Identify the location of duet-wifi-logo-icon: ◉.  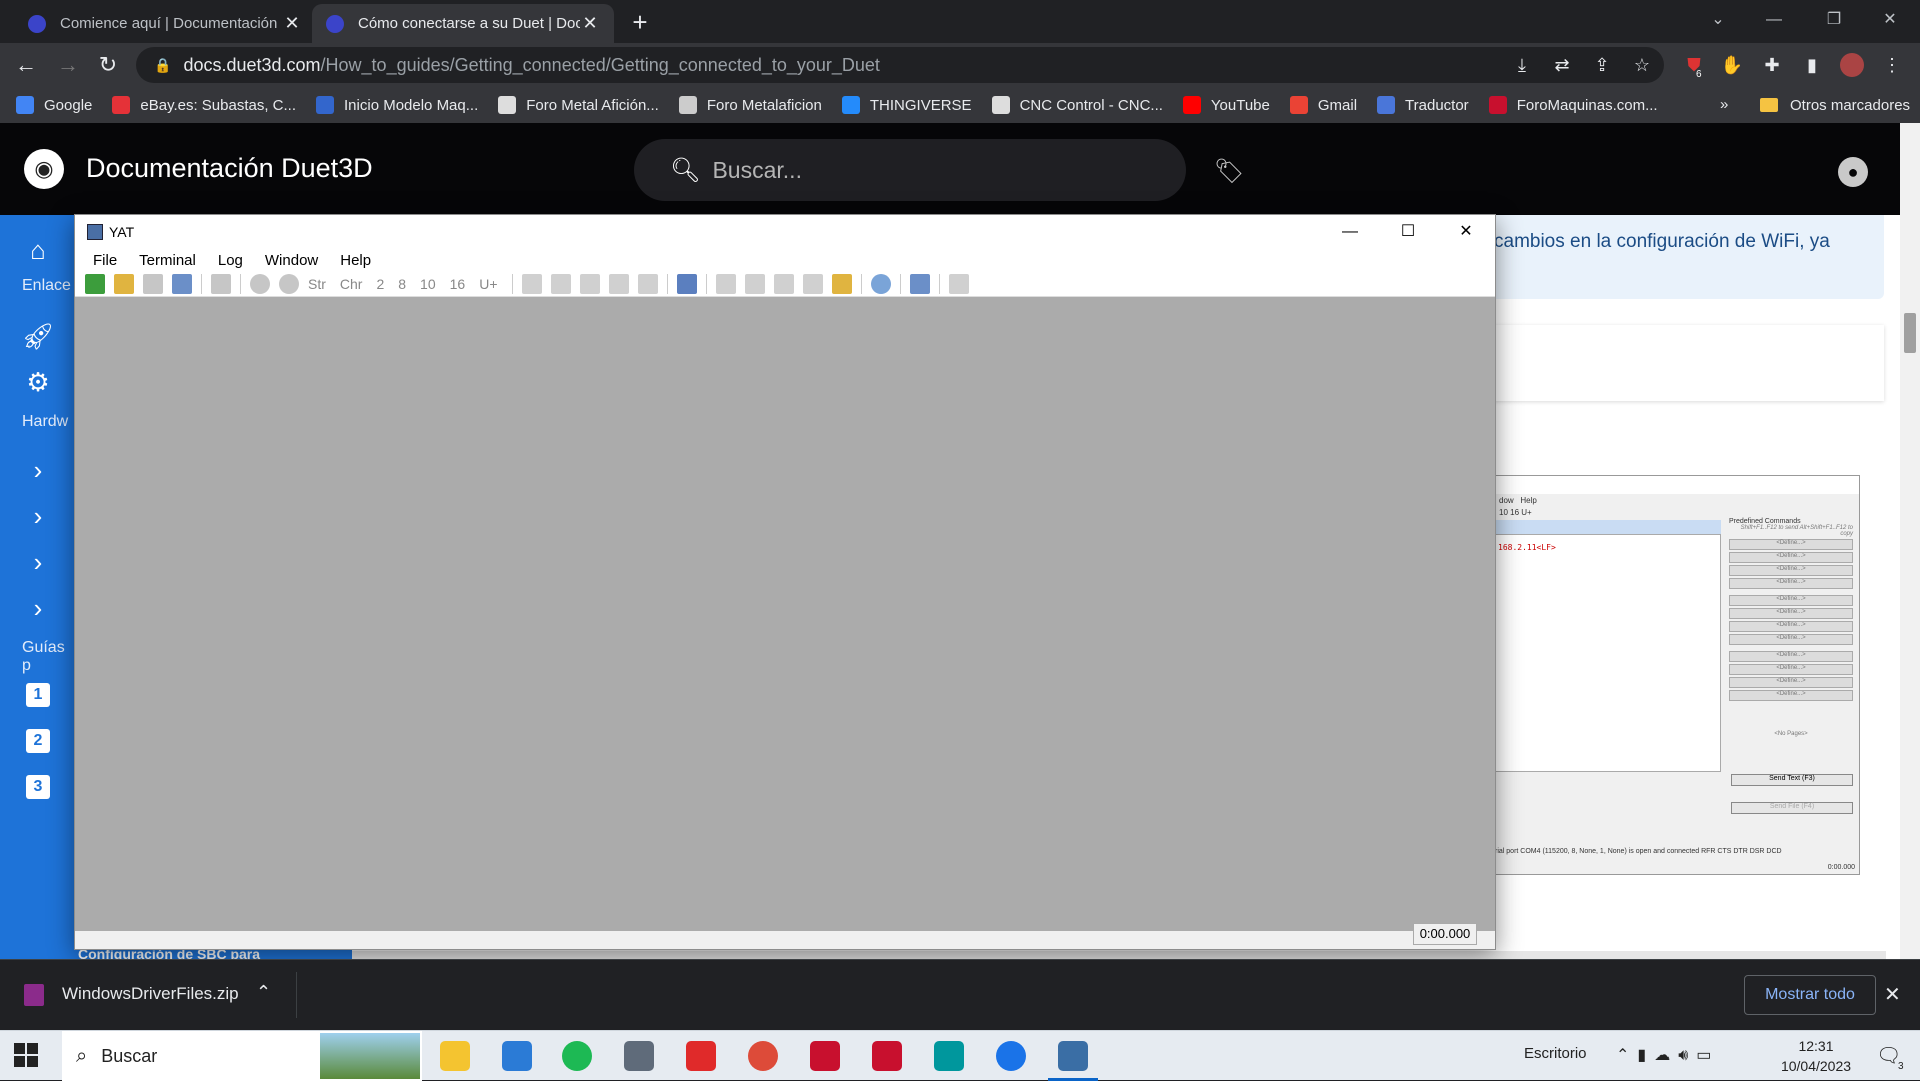
(44, 169).